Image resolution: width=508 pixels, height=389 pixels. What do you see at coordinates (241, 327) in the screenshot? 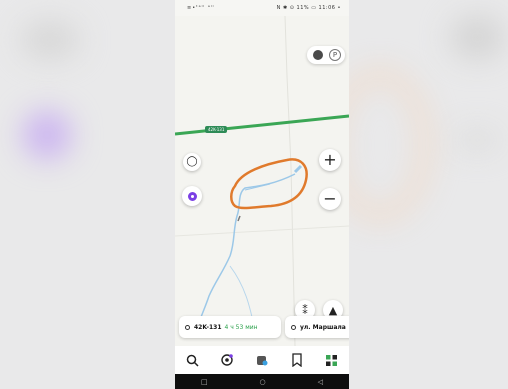
I see `route-time: 4 ч 53 мин` at bounding box center [241, 327].